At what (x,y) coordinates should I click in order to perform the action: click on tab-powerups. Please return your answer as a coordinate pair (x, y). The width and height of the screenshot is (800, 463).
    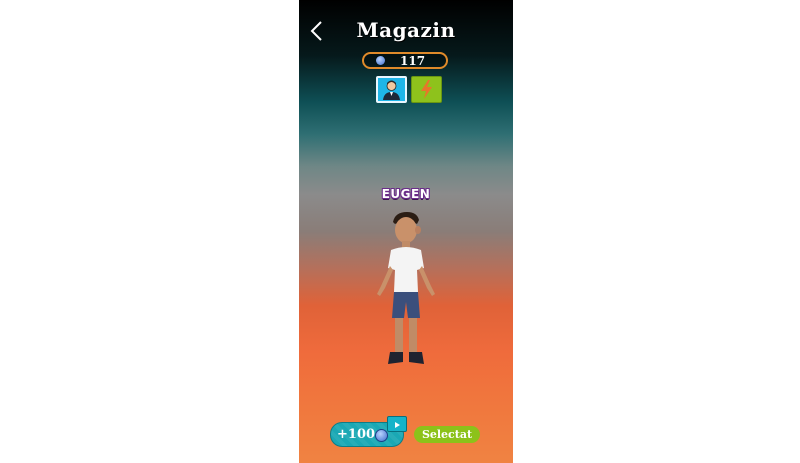
    Looking at the image, I should click on (426, 89).